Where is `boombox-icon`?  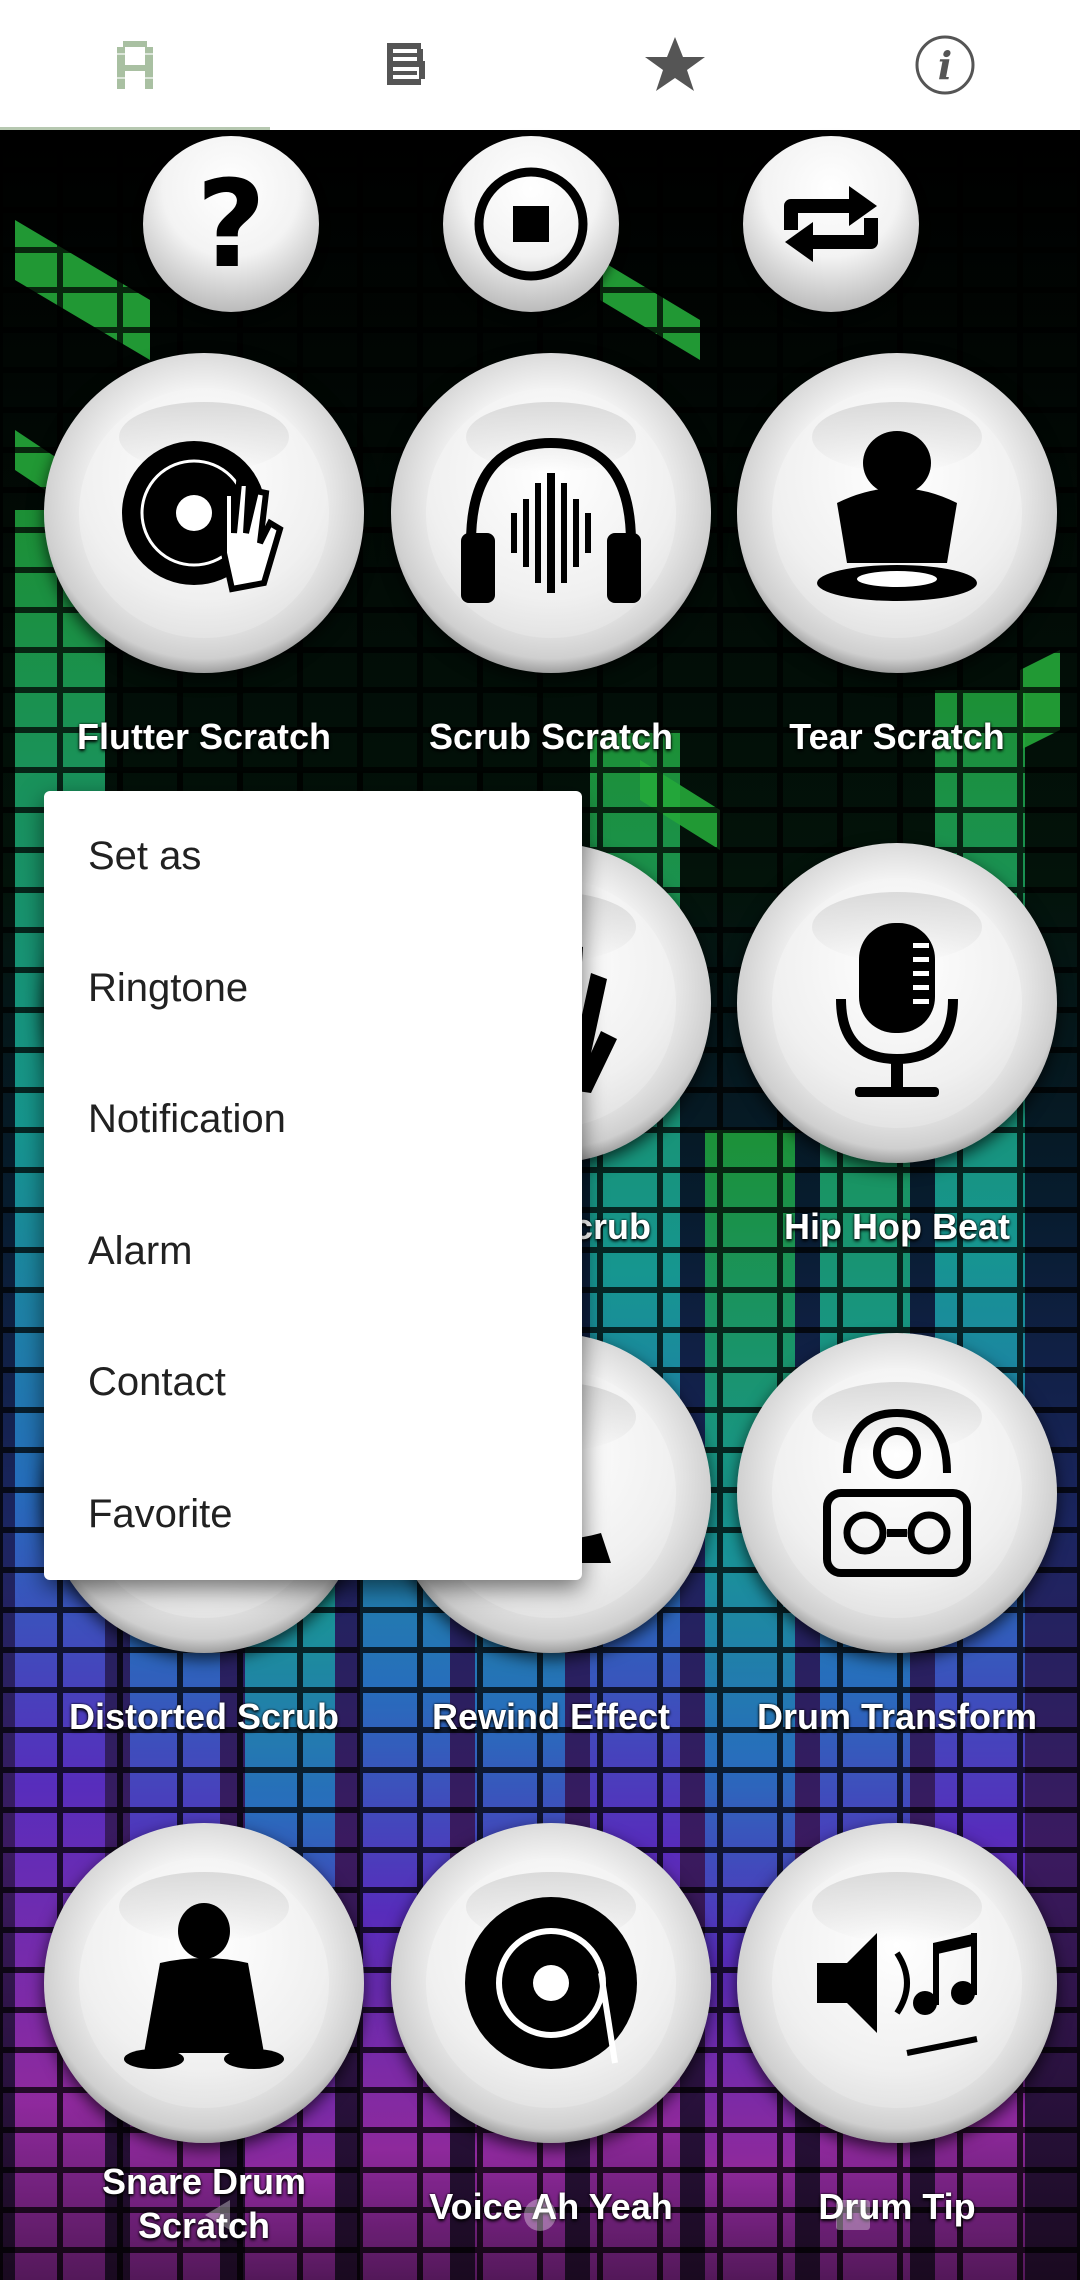 boombox-icon is located at coordinates (897, 1492).